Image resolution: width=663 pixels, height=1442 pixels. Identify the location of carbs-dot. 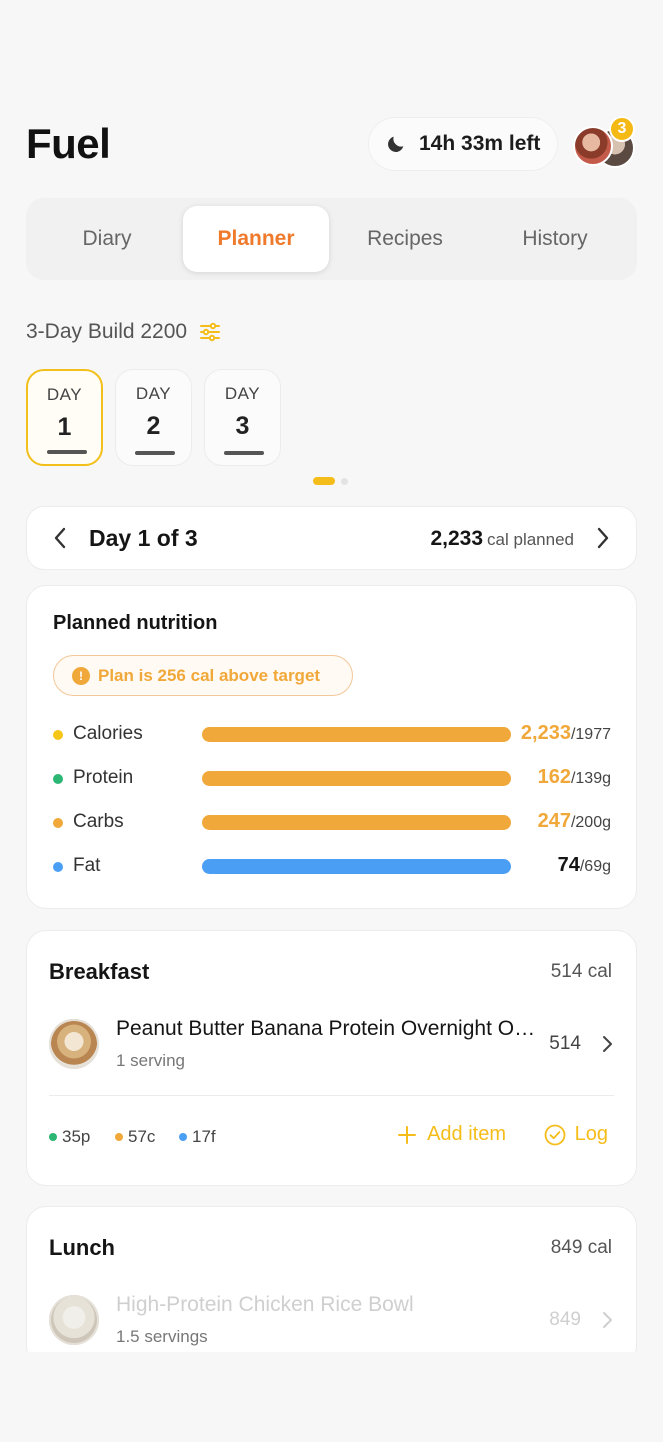
(119, 1137).